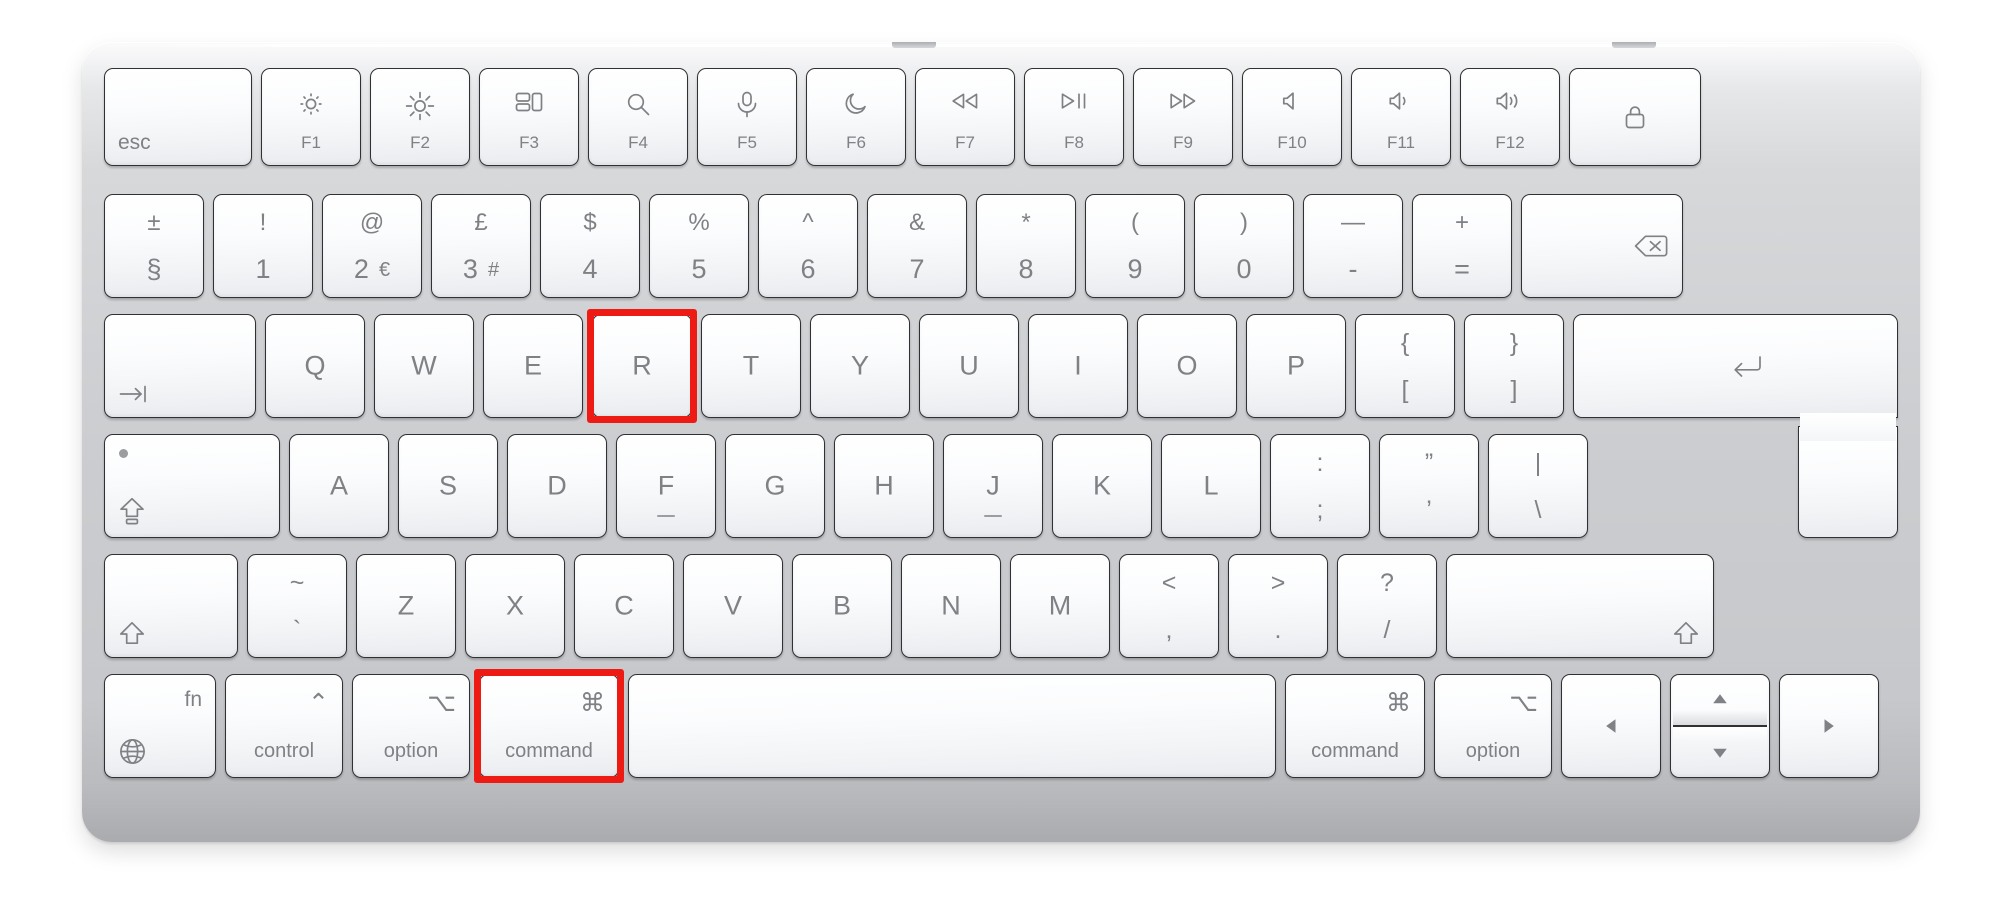  Describe the element at coordinates (1848, 427) in the screenshot. I see `return-seam` at that location.